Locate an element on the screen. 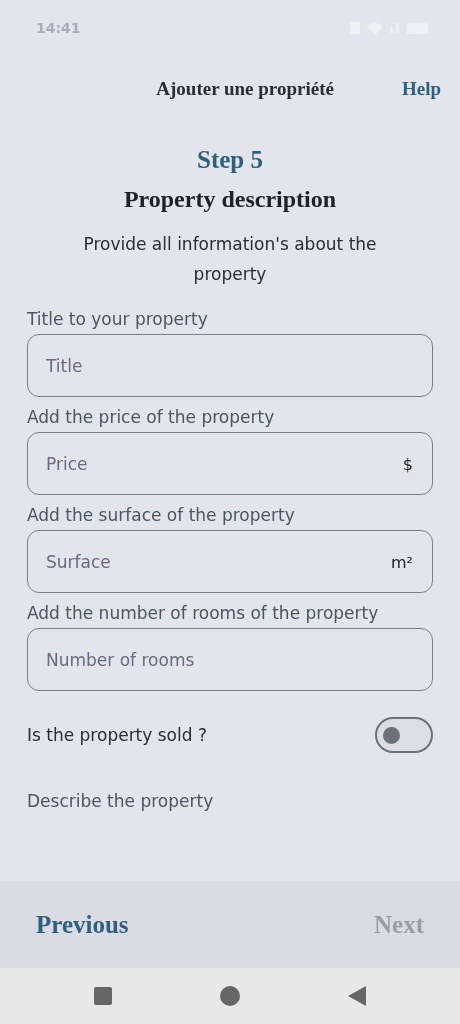 The image size is (460, 1024). switch-label: Is the property sold ? is located at coordinates (117, 735).